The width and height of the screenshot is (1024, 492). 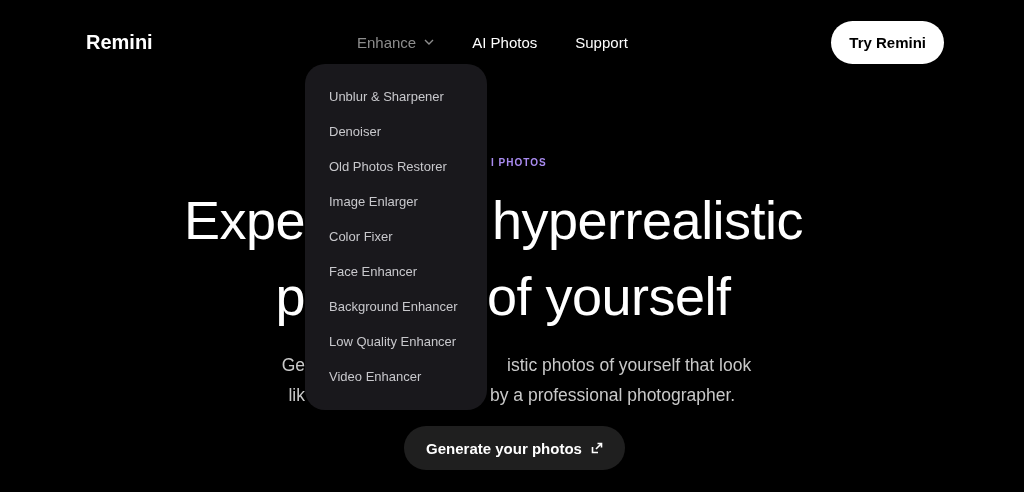 What do you see at coordinates (601, 42) in the screenshot?
I see `nav-link: Support` at bounding box center [601, 42].